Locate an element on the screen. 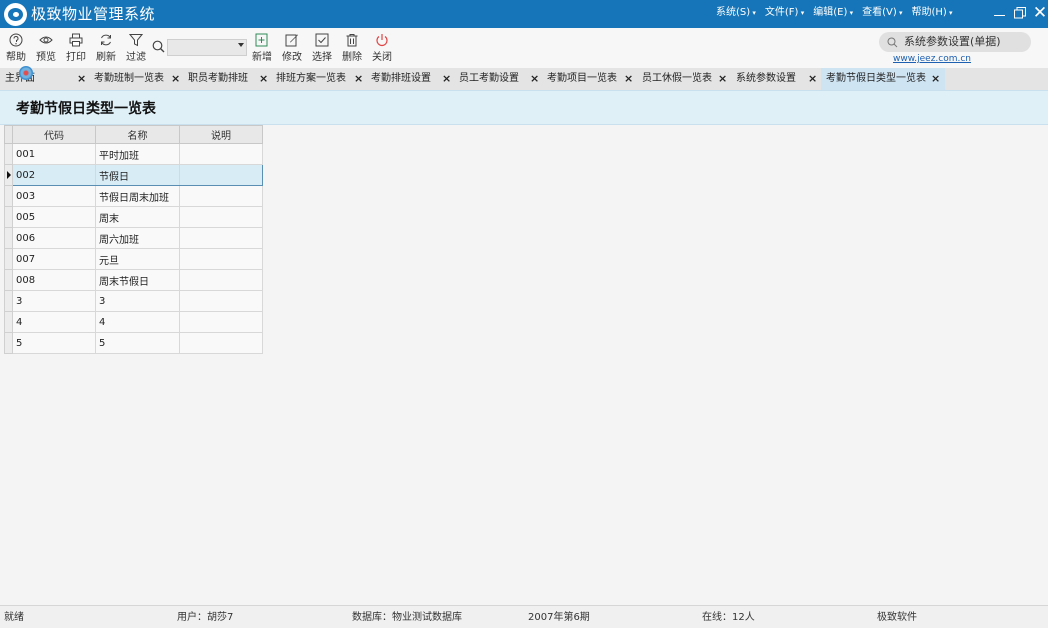 The width and height of the screenshot is (1048, 628). minimize-button is located at coordinates (999, 13).